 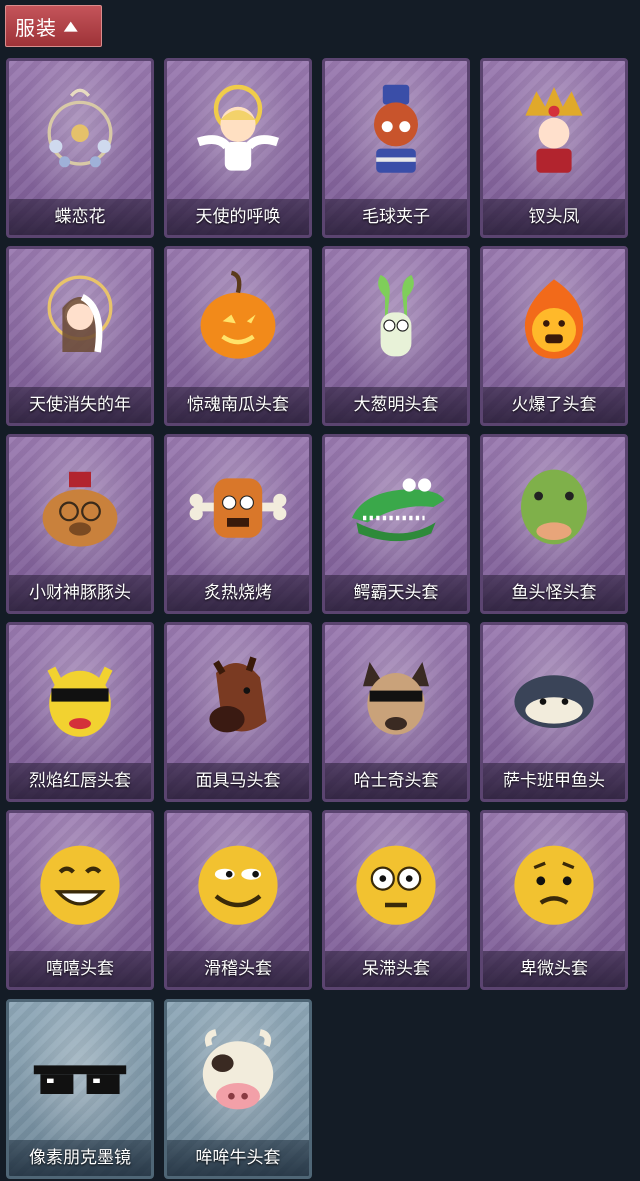 I want to click on costume-name: 鱼头怪头套, so click(x=554, y=593).